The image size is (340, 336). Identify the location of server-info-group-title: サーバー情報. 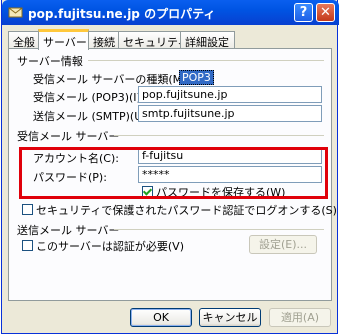
(50, 61).